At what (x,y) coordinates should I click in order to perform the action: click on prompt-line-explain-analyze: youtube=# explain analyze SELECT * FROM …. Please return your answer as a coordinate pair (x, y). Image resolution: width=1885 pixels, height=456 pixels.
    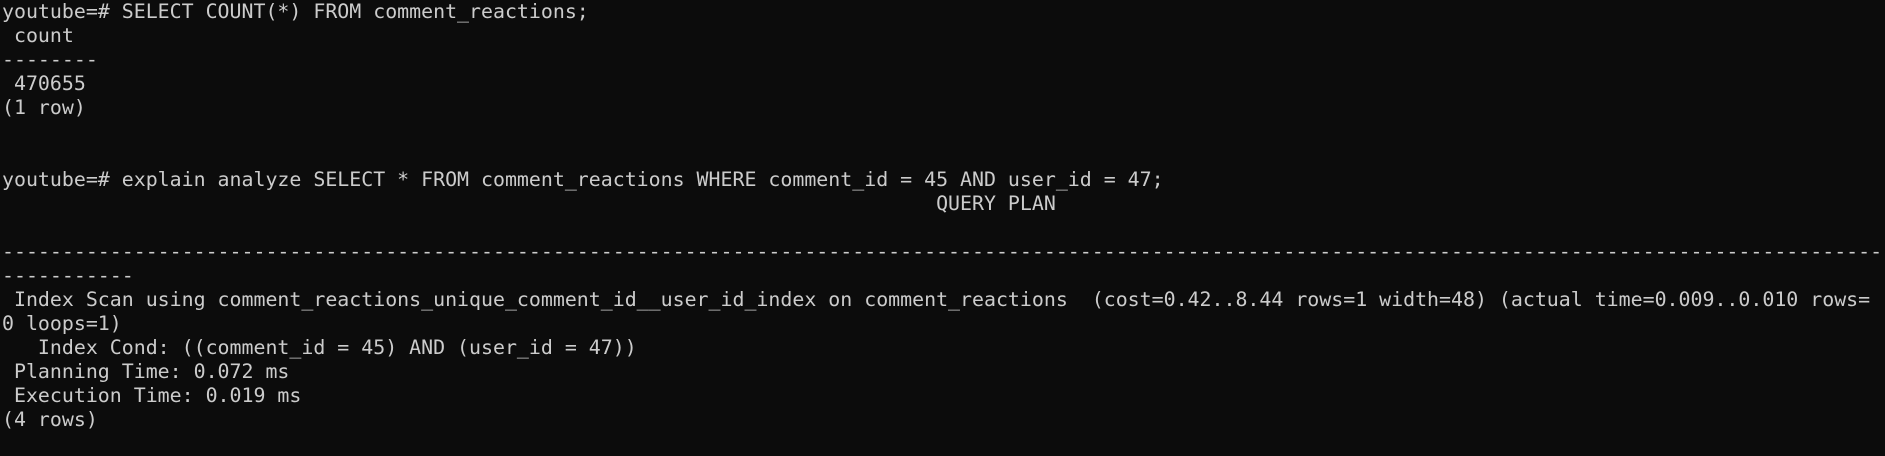
    Looking at the image, I should click on (583, 179).